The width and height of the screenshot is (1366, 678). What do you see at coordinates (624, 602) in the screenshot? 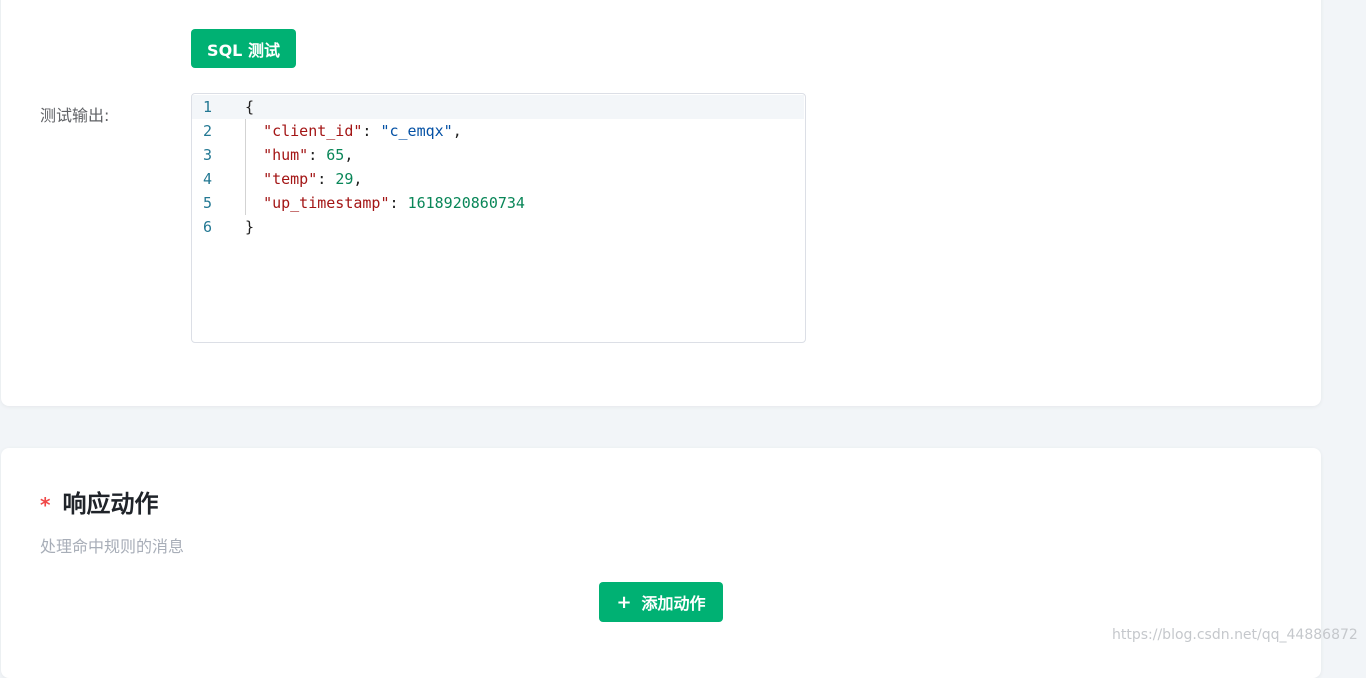
I see `plus-icon: +` at bounding box center [624, 602].